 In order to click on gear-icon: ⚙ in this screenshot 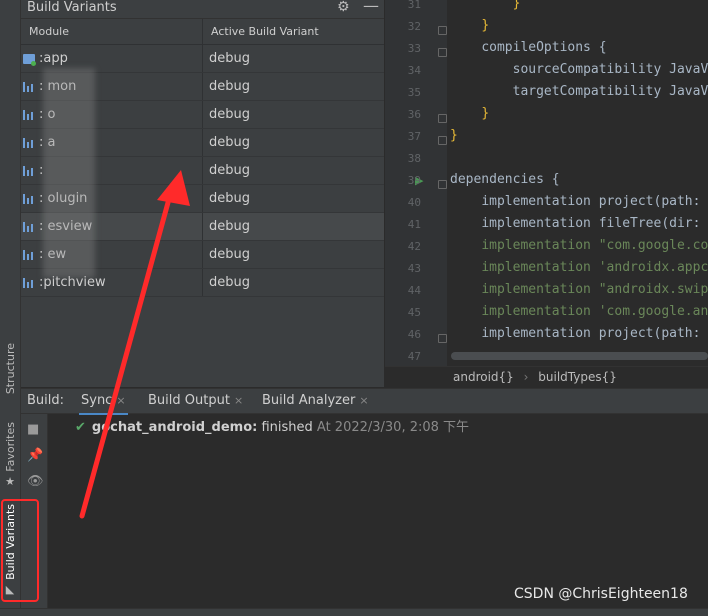, I will do `click(343, 7)`.